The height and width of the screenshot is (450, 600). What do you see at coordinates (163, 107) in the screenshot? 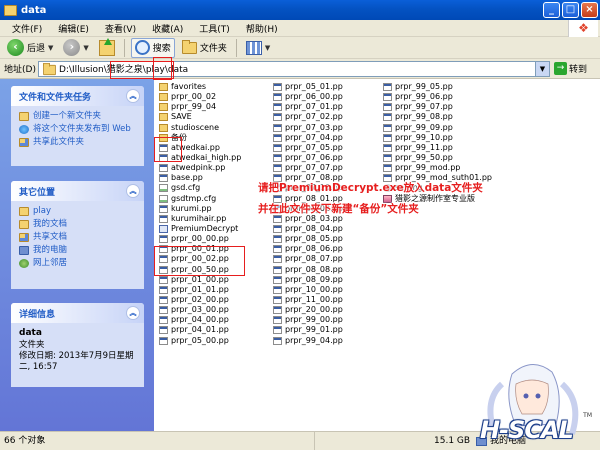
I see `folder-icon` at bounding box center [163, 107].